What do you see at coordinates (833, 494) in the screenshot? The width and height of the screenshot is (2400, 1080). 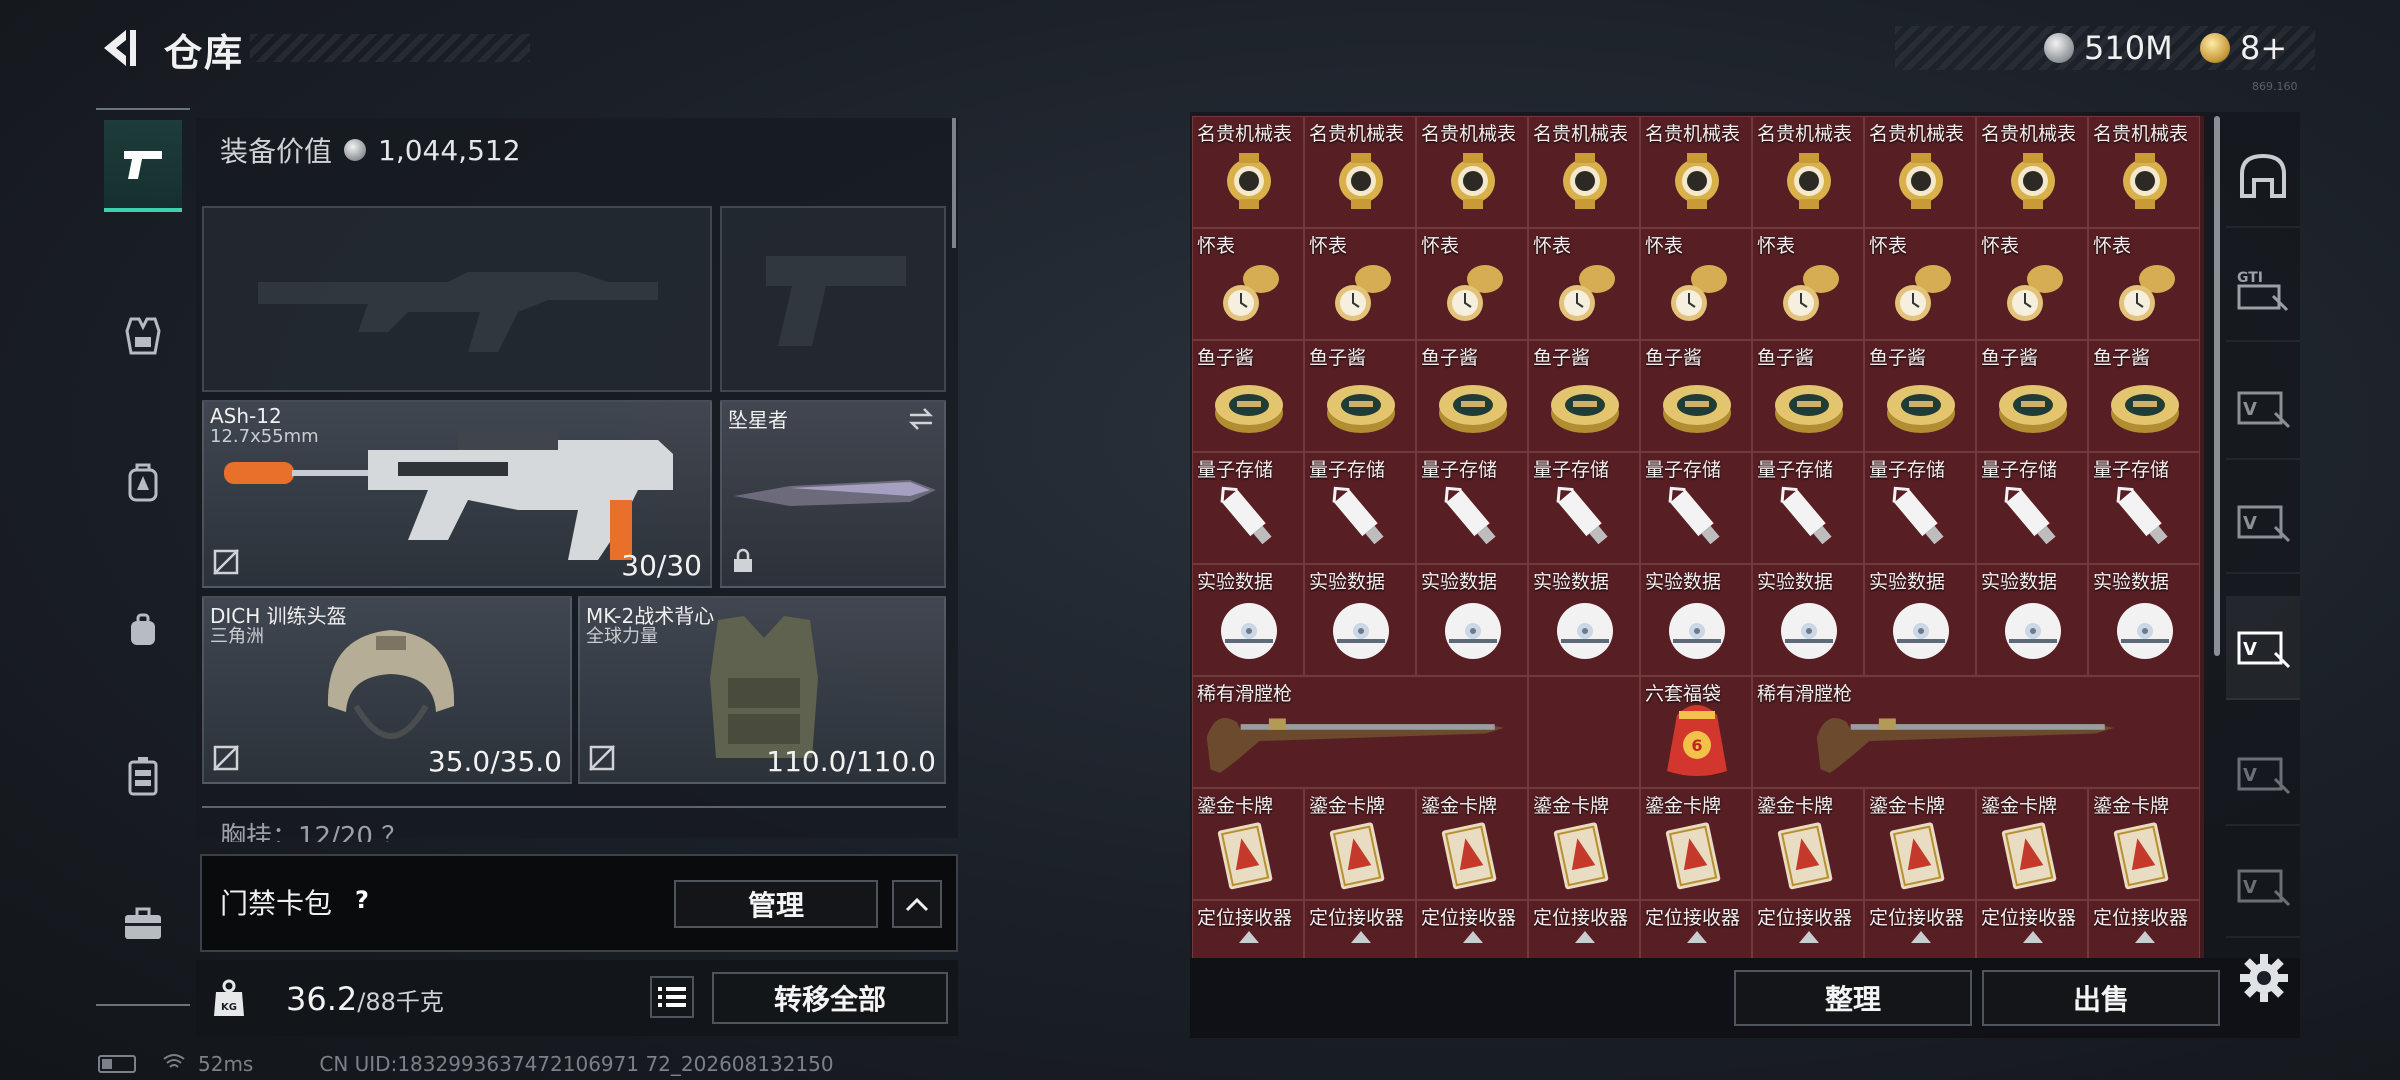 I see `melee-slot: 坠星者` at bounding box center [833, 494].